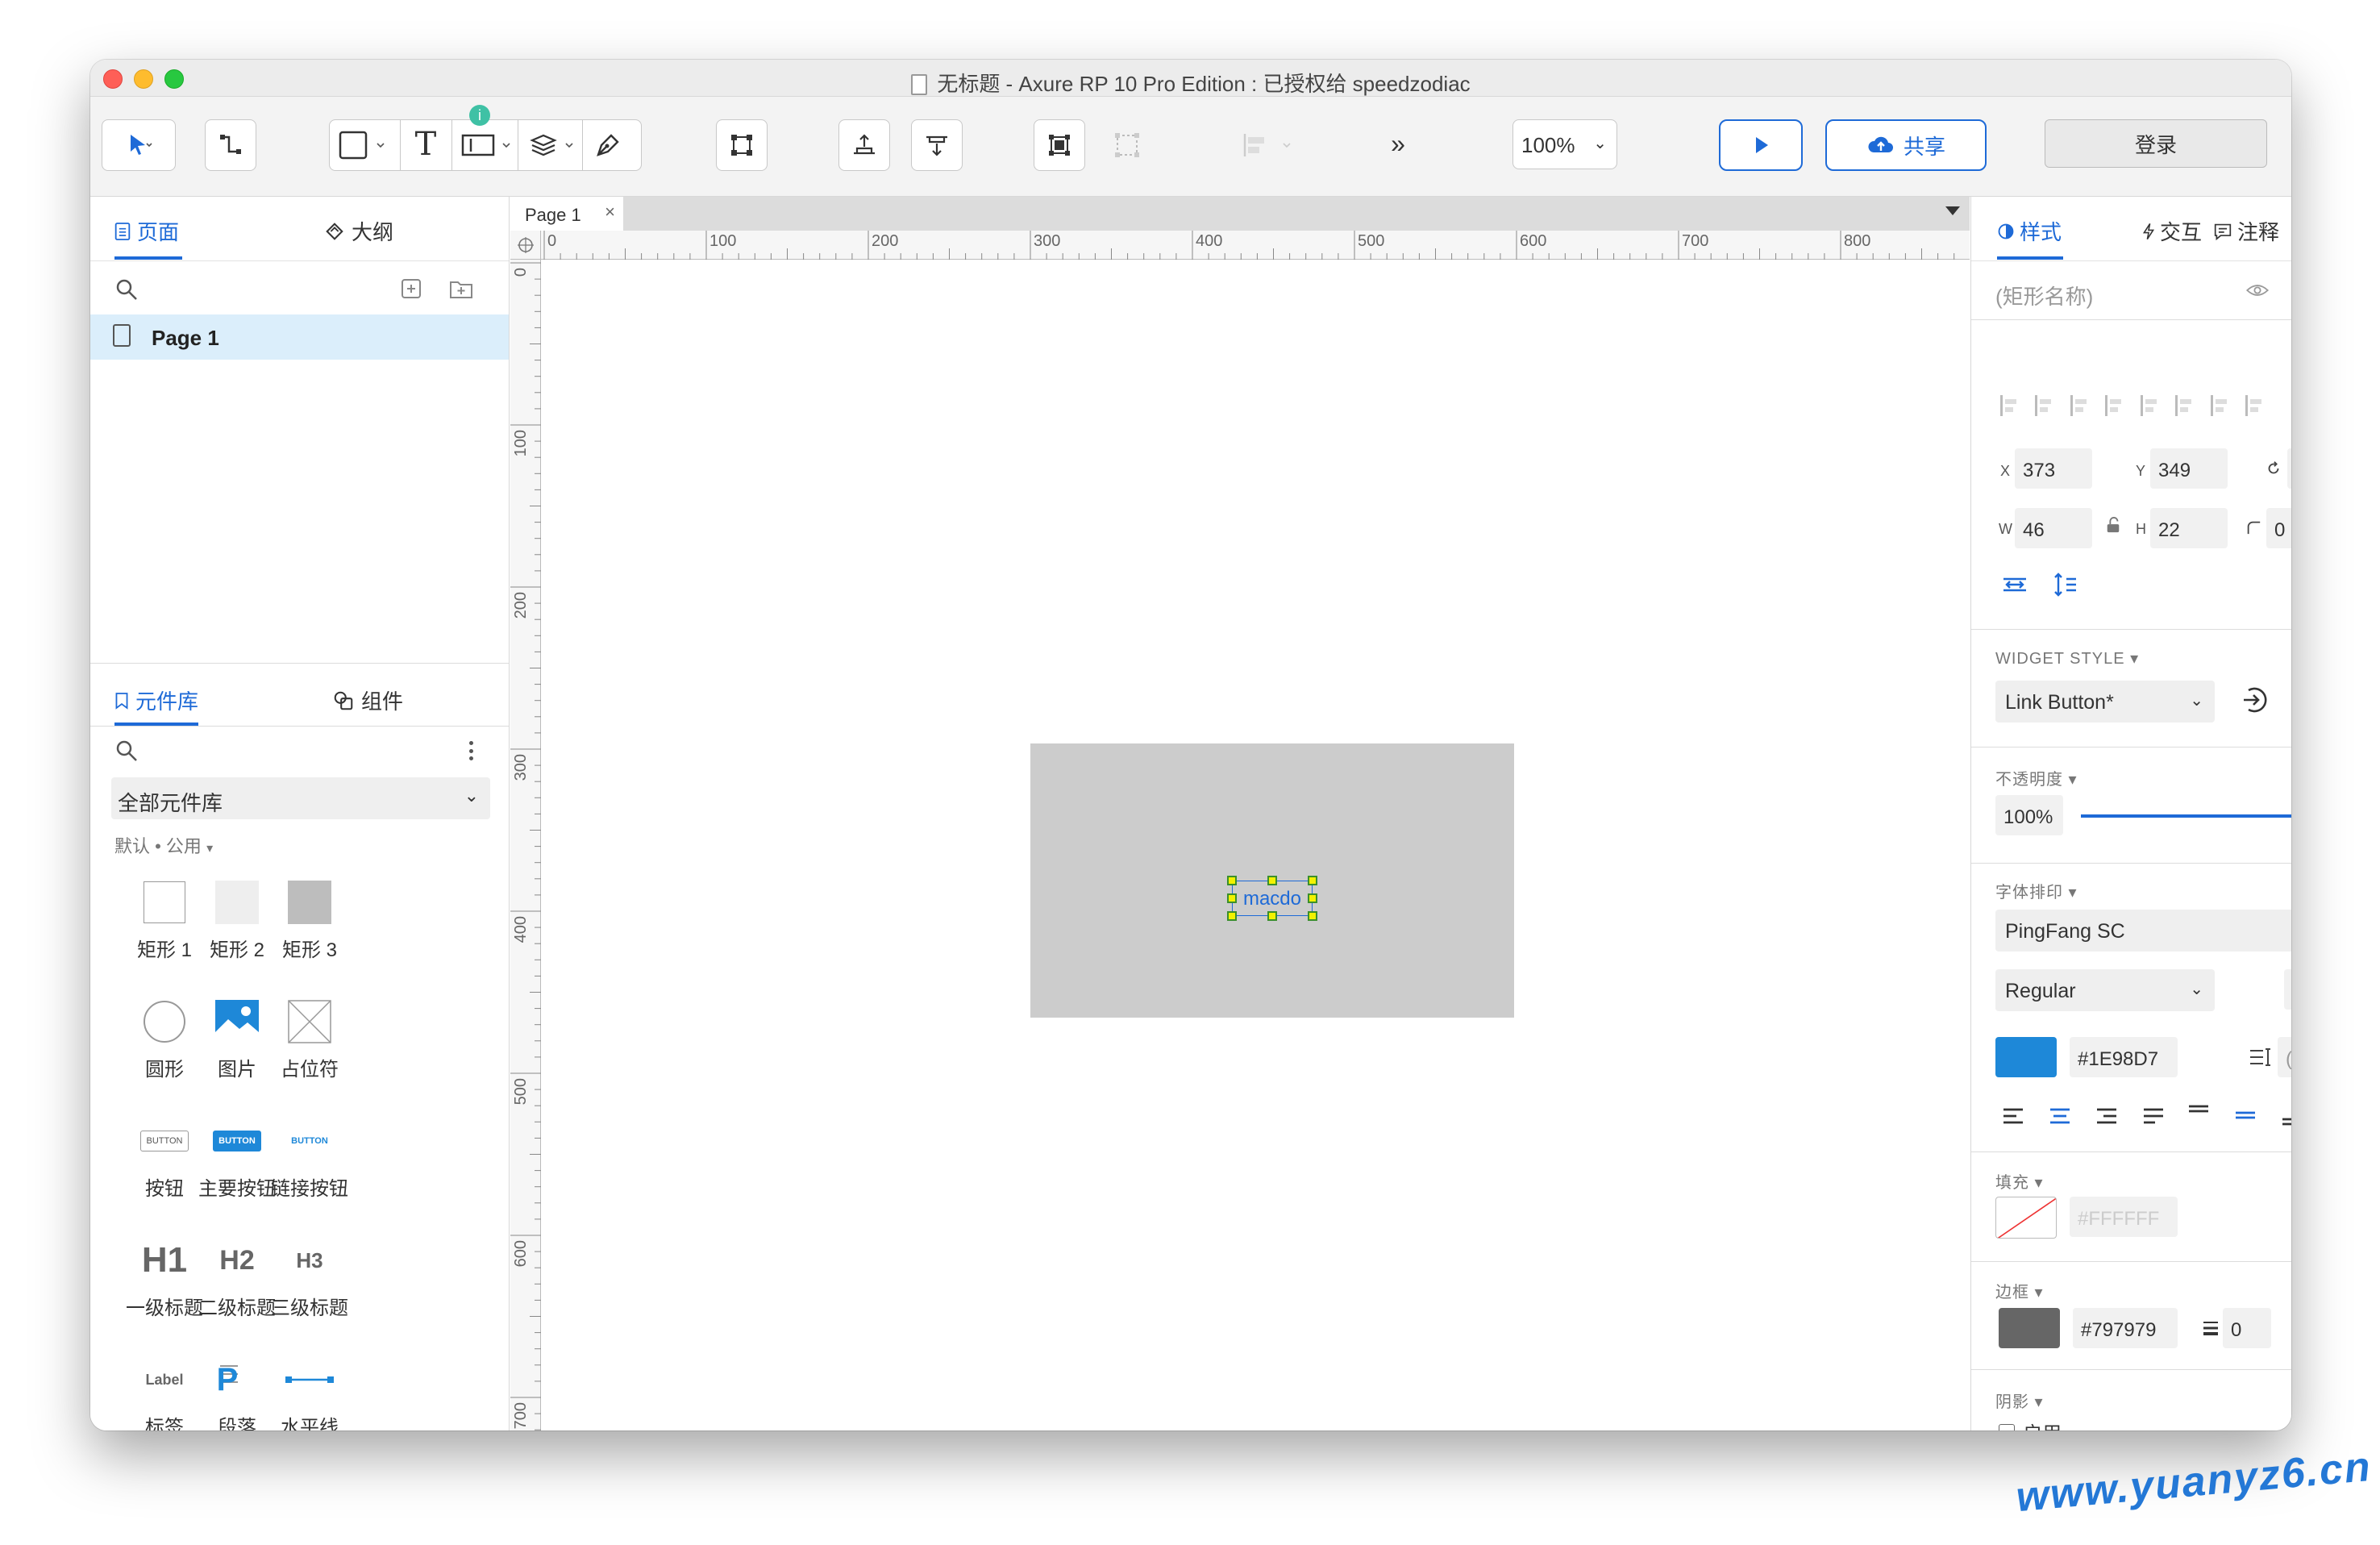 The width and height of the screenshot is (2380, 1545). Describe the element at coordinates (2019, 1181) in the screenshot. I see `fill-header: 填充 ▾` at that location.